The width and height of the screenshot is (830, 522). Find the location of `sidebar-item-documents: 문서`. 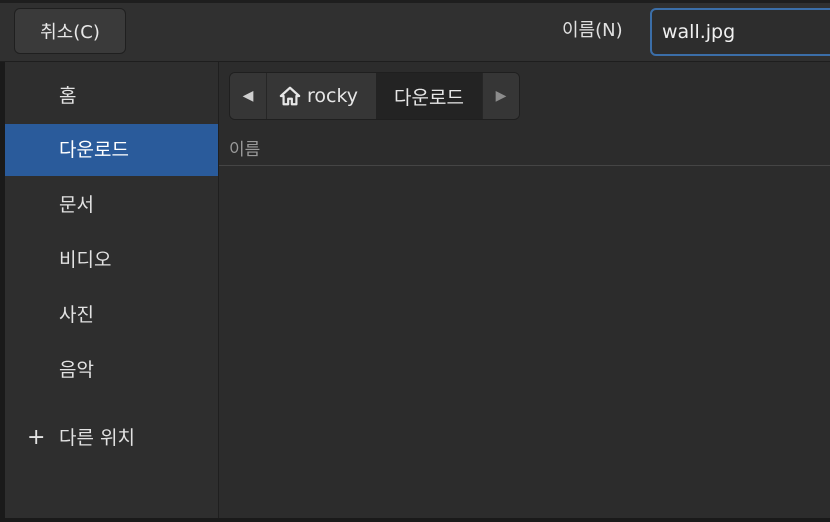

sidebar-item-documents: 문서 is located at coordinates (111, 205).